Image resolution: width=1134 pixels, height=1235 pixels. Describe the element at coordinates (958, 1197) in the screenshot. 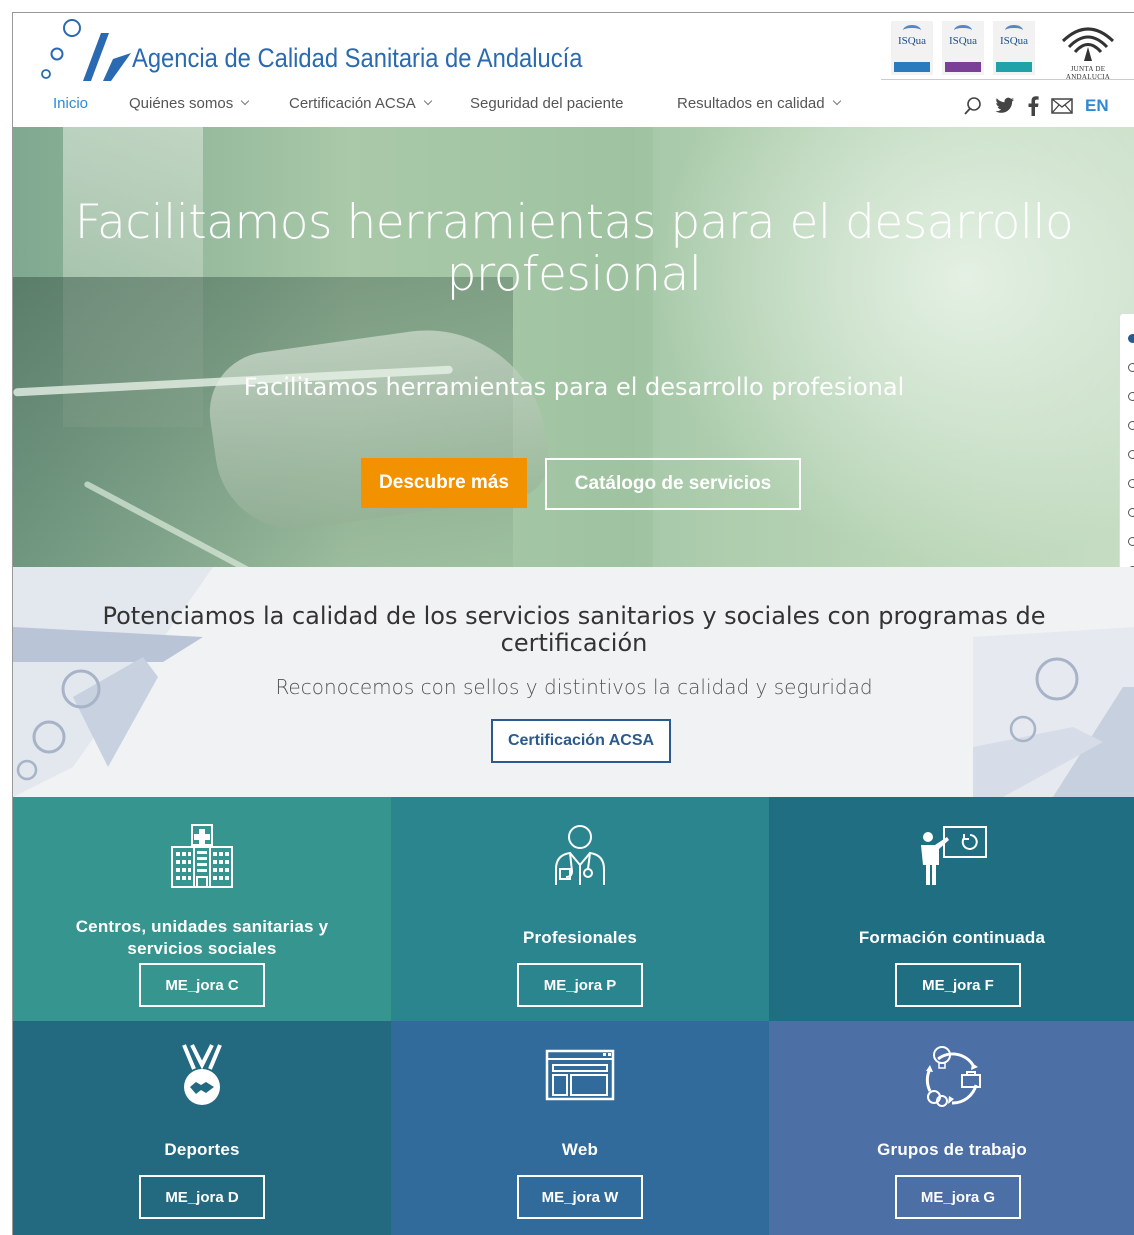

I see `mejora-g-button: ME_jora G` at that location.